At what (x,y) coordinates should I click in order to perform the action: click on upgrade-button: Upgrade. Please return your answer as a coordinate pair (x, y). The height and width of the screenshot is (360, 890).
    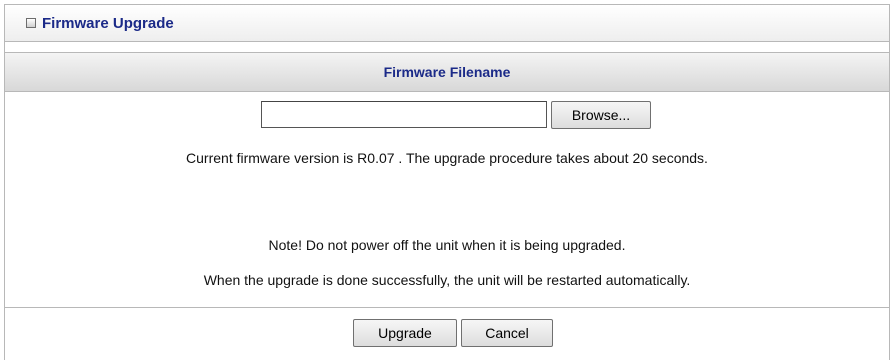
    Looking at the image, I should click on (405, 333).